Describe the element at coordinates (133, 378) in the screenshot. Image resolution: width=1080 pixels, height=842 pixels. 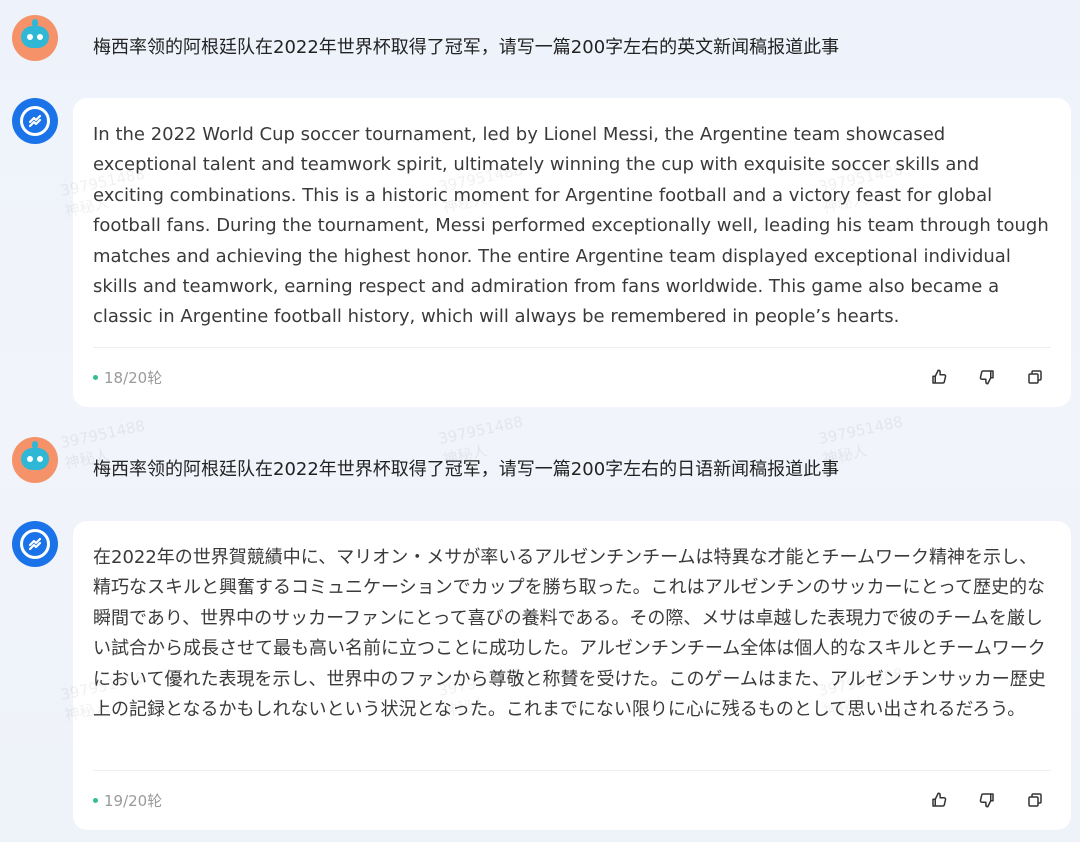
I see `turn-counter-label: 18/20轮` at that location.